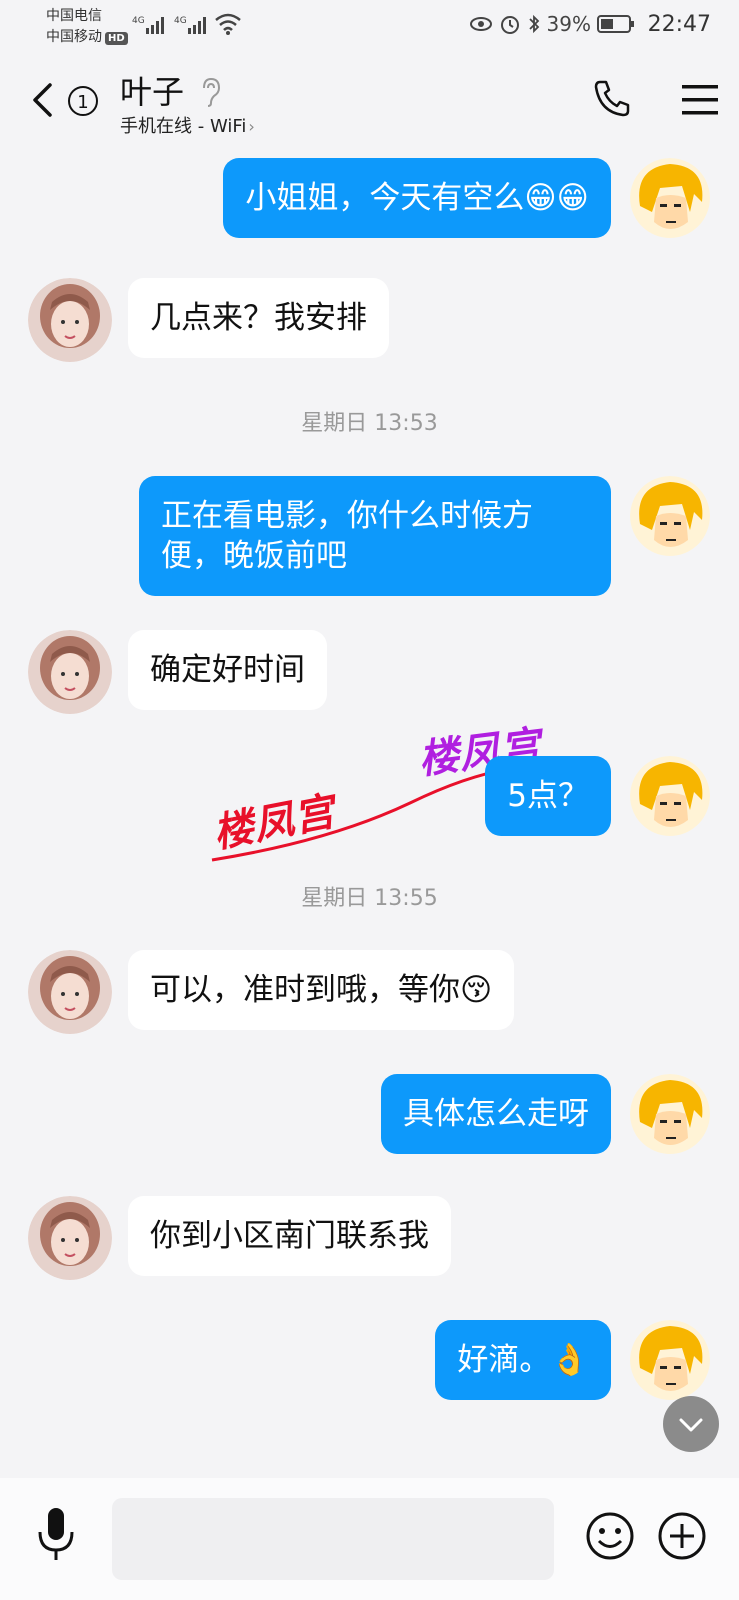 This screenshot has width=739, height=1600. Describe the element at coordinates (480, 24) in the screenshot. I see `eye-icon` at that location.